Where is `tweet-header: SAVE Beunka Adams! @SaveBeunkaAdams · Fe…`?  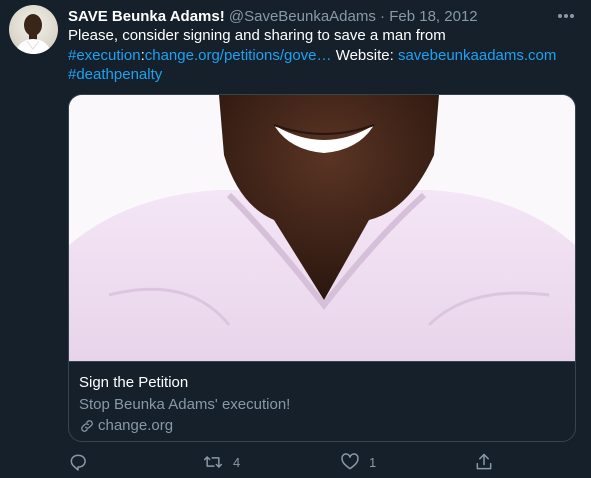 tweet-header: SAVE Beunka Adams! @SaveBeunkaAdams · Fe… is located at coordinates (273, 17).